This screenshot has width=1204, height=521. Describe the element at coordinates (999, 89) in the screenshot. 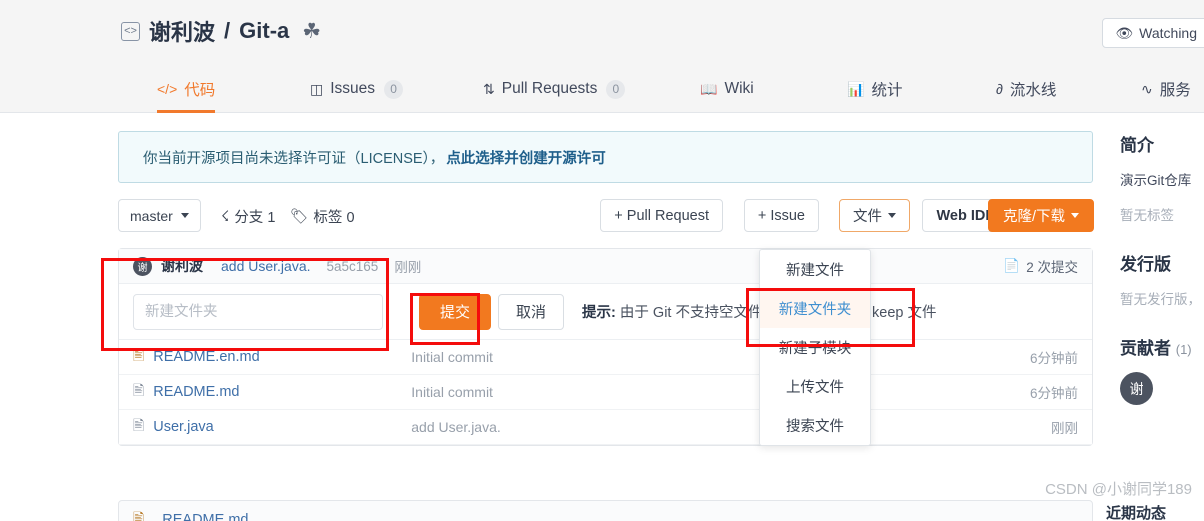

I see `pipeline-icon: ∂` at that location.